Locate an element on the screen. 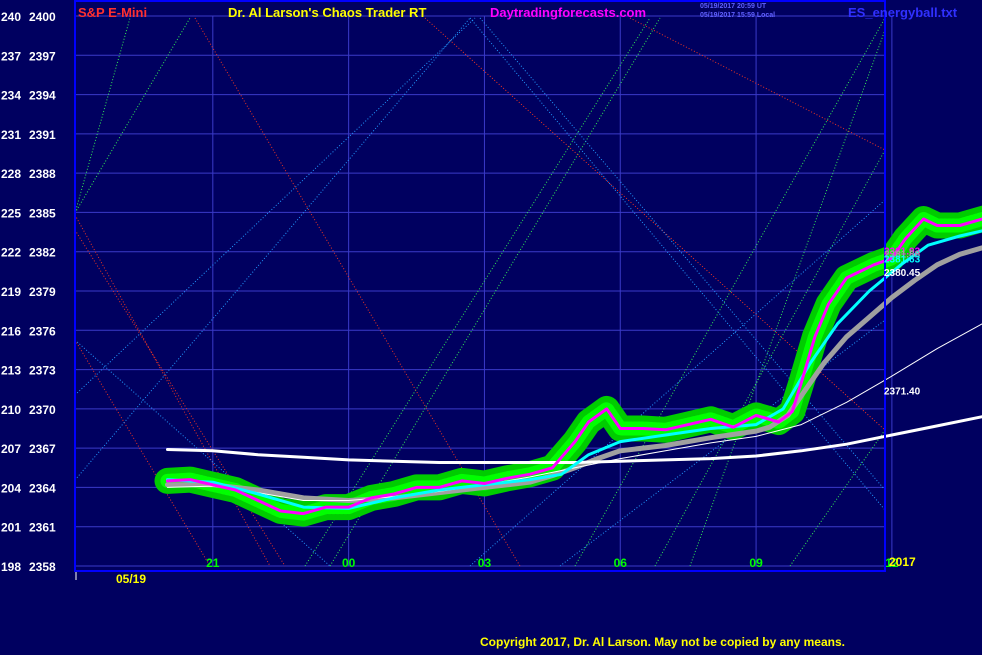  y-tick-label-right: 2391 is located at coordinates (42, 135).